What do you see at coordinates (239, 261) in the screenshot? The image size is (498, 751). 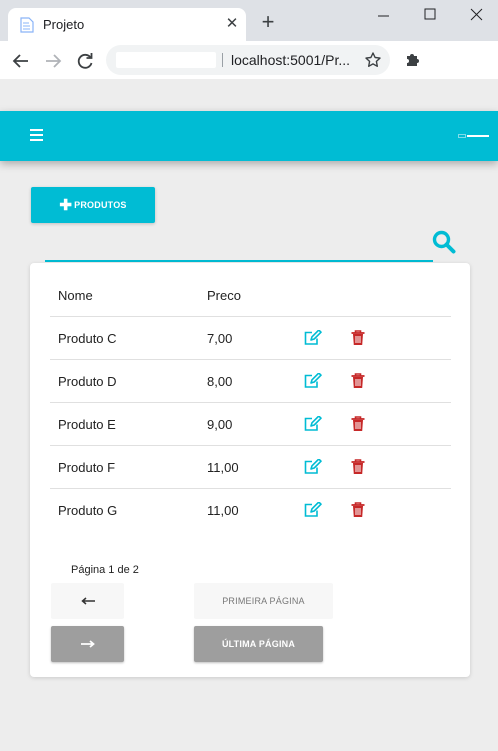 I see `search-input` at bounding box center [239, 261].